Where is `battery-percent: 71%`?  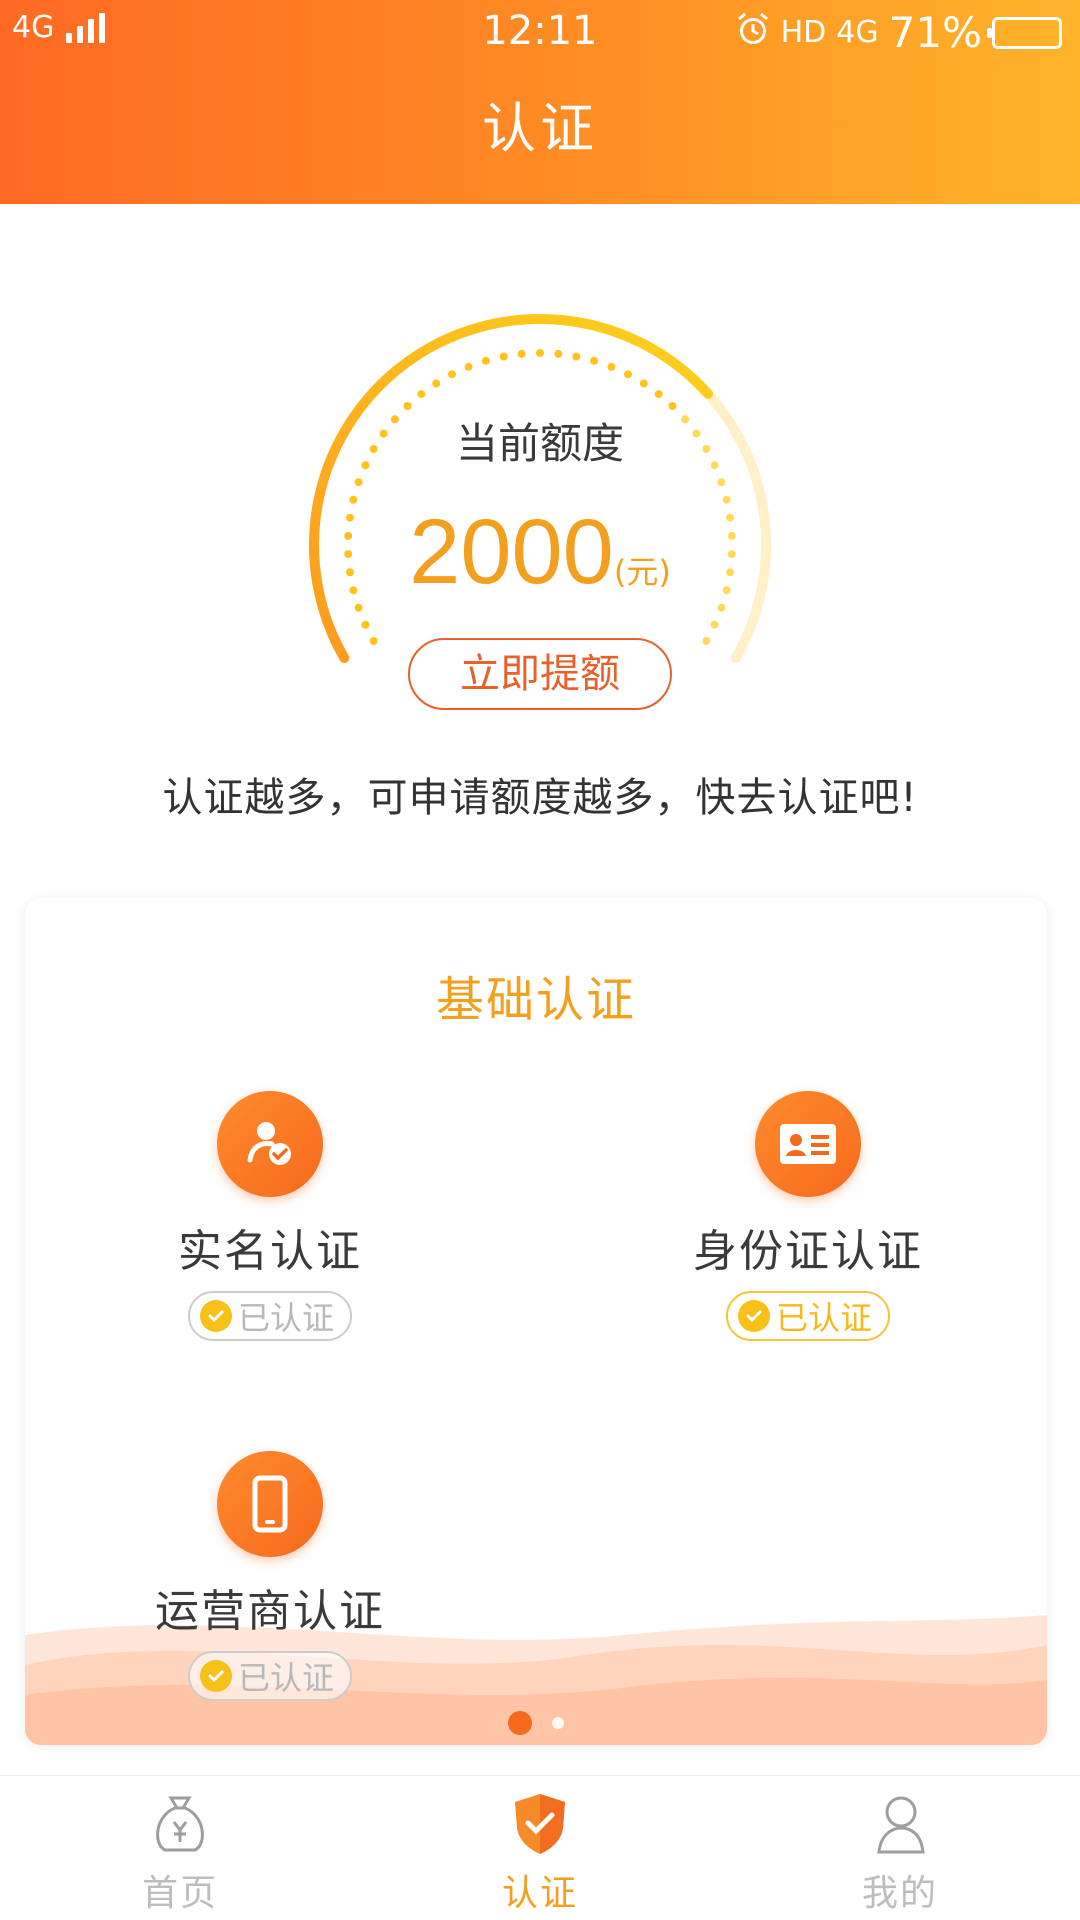
battery-percent: 71% is located at coordinates (935, 32).